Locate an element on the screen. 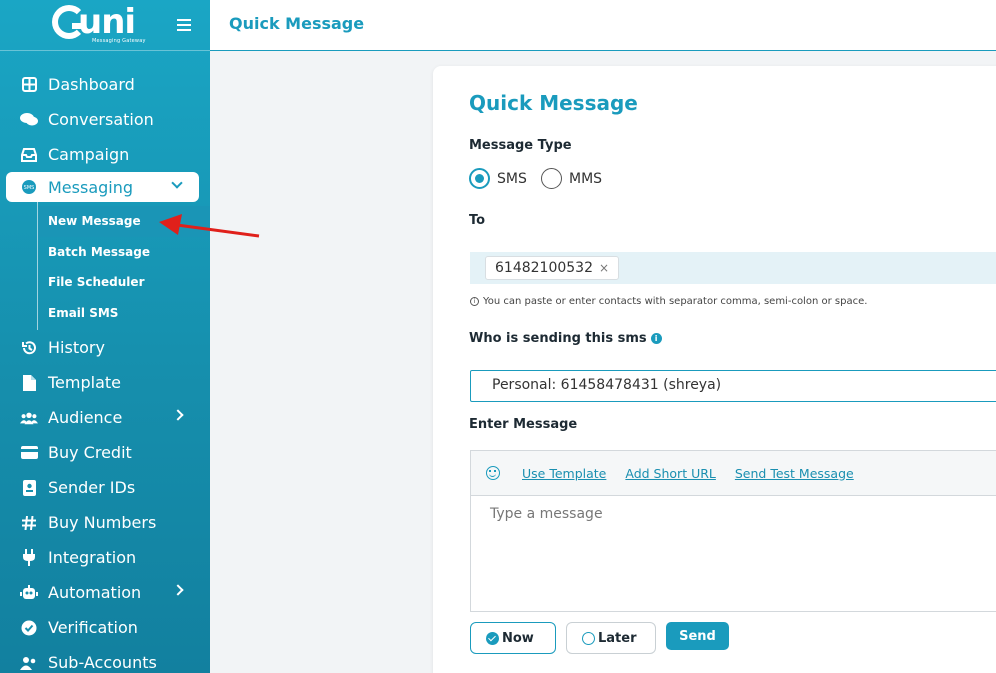 The height and width of the screenshot is (673, 996). sidebar-item-label: Buy Credit is located at coordinates (90, 452).